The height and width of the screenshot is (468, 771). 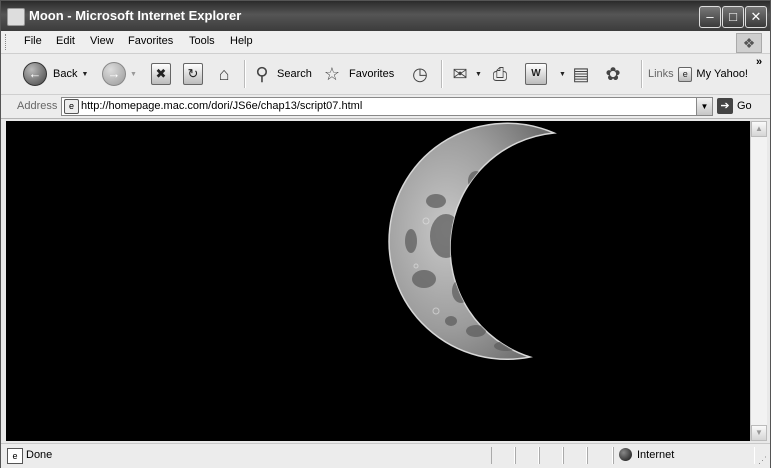 I want to click on refresh-button: ↻, so click(x=193, y=74).